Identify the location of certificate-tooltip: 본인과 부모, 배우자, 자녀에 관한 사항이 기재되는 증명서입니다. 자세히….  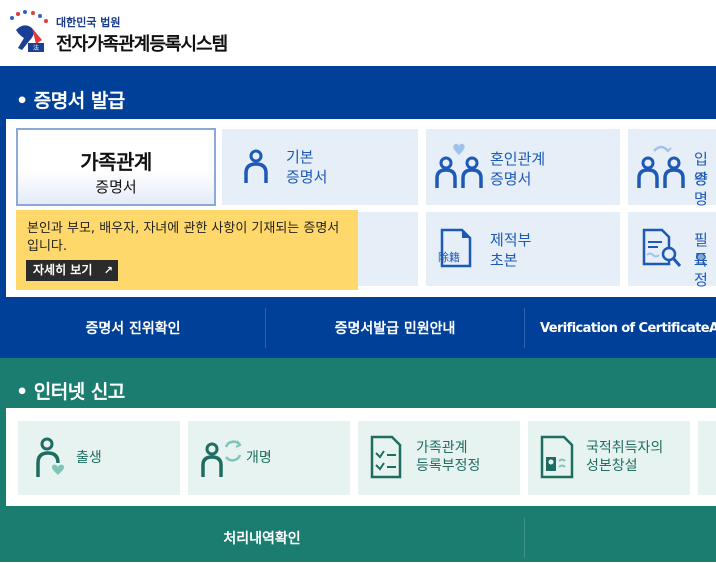
(187, 250).